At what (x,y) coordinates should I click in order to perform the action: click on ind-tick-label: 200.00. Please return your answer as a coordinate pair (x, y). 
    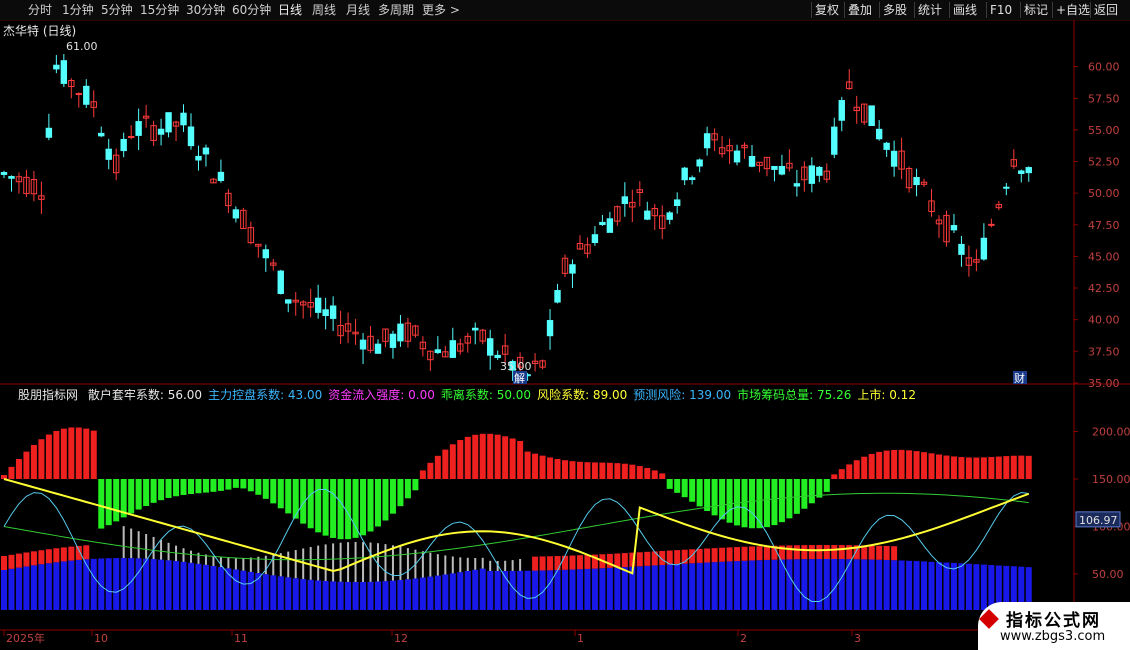
    Looking at the image, I should click on (1111, 432).